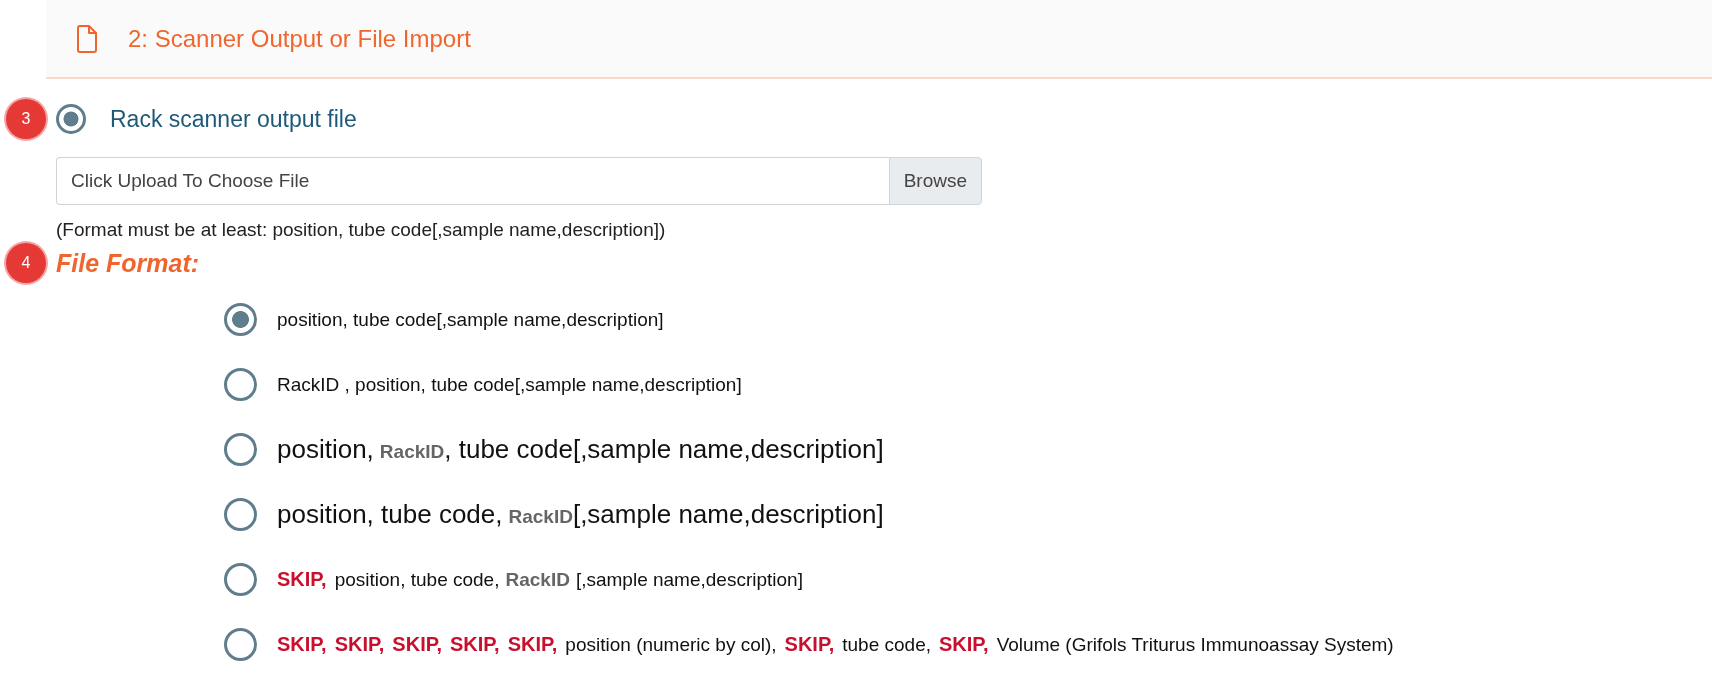  What do you see at coordinates (233, 119) in the screenshot?
I see `option-label: Rack scanner output file` at bounding box center [233, 119].